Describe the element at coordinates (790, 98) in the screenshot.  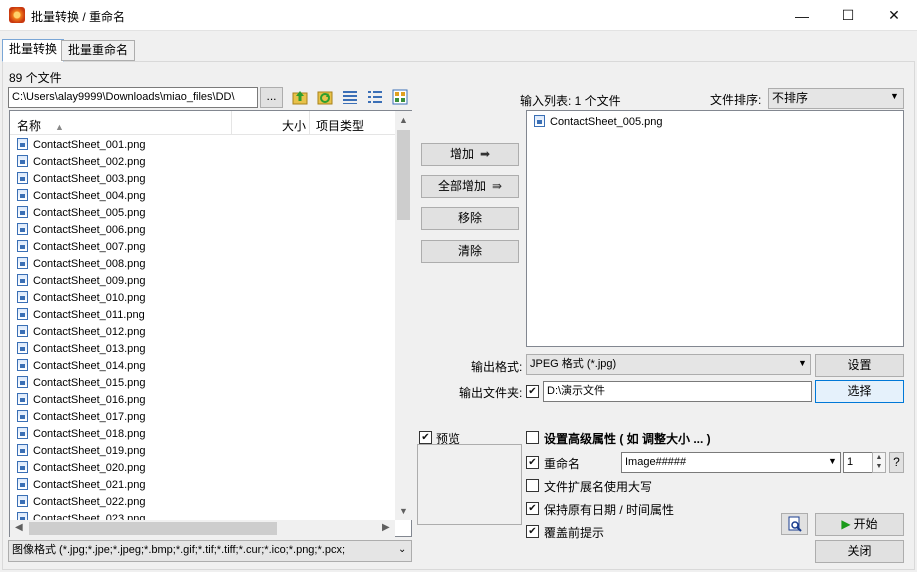
I see `sort-select-value: 不排序` at that location.